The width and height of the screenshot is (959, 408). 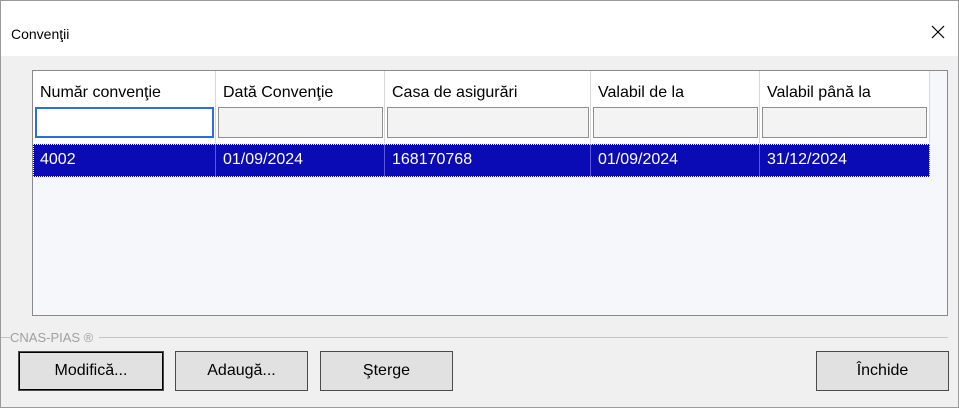 What do you see at coordinates (675, 122) in the screenshot?
I see `filter-input-valabil-de-la` at bounding box center [675, 122].